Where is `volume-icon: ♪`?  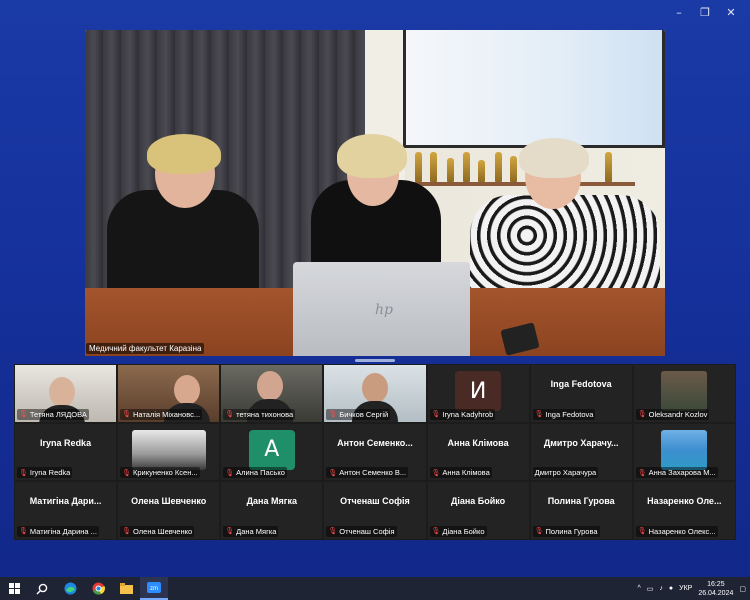
volume-icon: ♪ is located at coordinates (661, 588).